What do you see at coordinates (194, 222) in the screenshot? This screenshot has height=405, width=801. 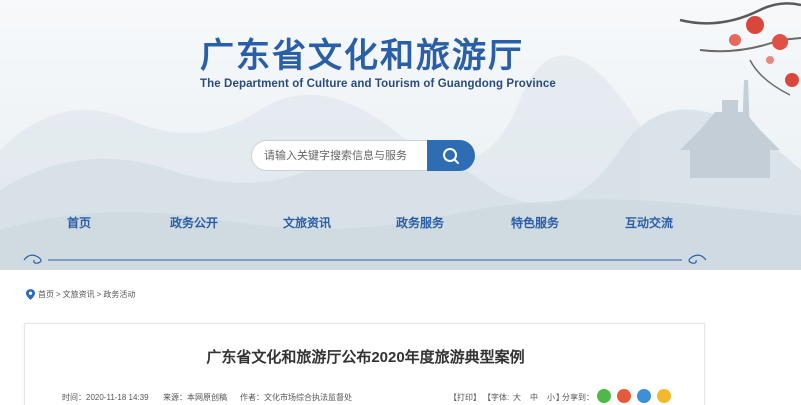 I see `nav-item-government-affairs: 政务公开` at bounding box center [194, 222].